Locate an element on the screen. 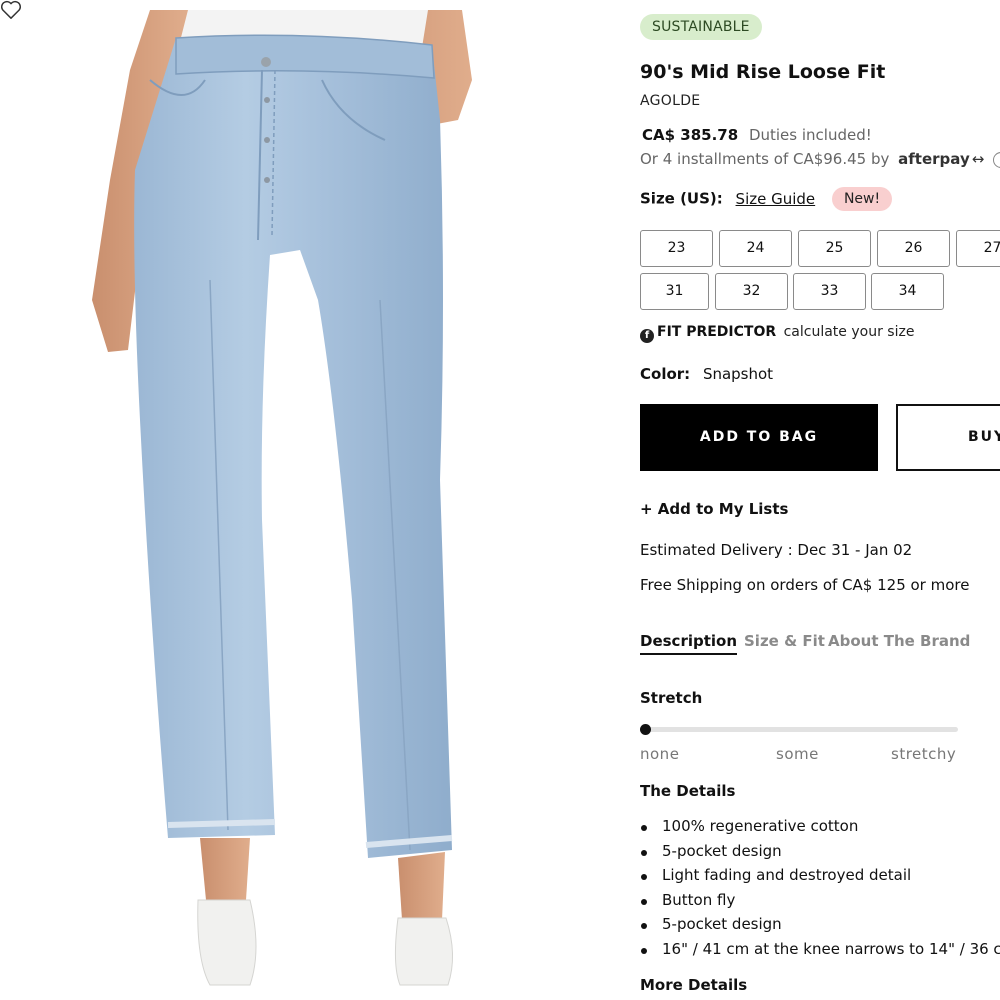 This screenshot has width=1000, height=1000. estimated-delivery: Estimated Delivery : Dec 31 - Jan 02 is located at coordinates (776, 550).